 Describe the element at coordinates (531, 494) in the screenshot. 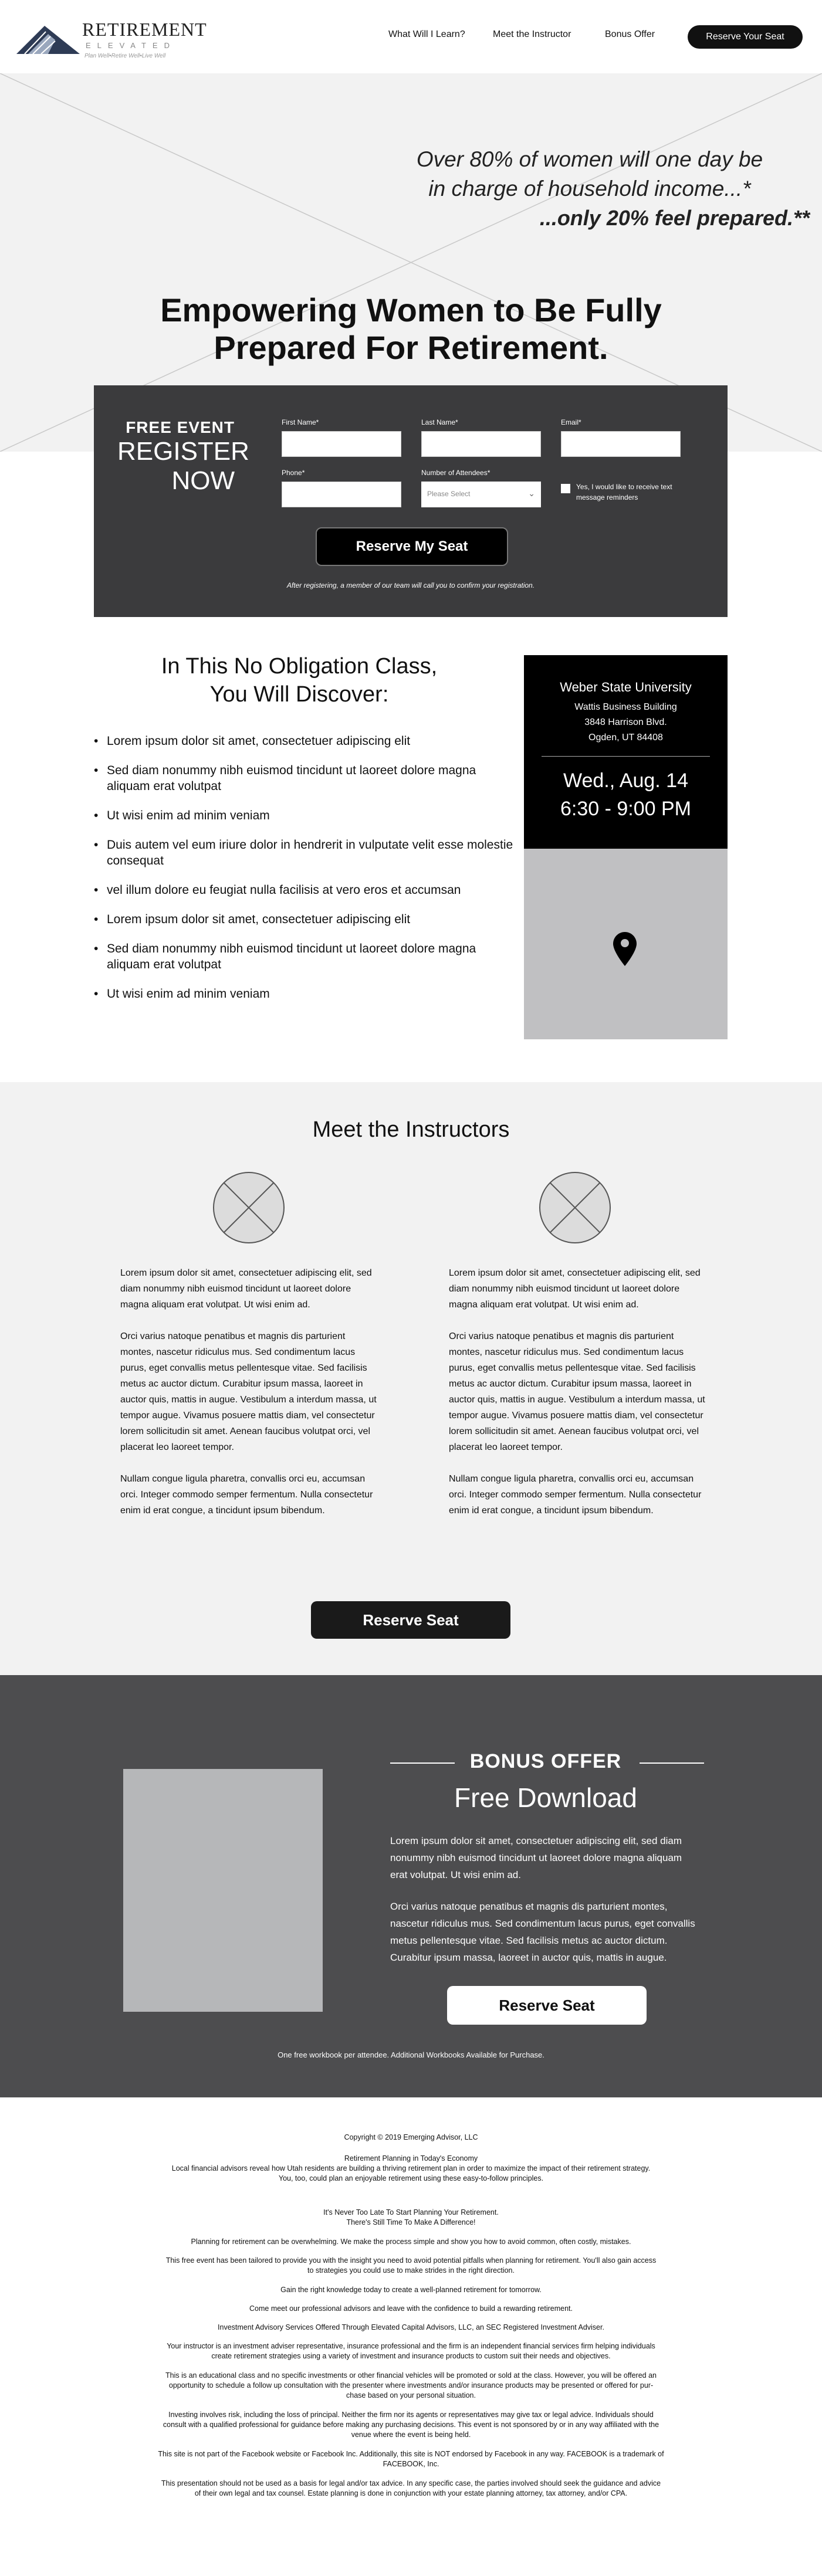

I see `chevron-down-icon: ⌄` at that location.